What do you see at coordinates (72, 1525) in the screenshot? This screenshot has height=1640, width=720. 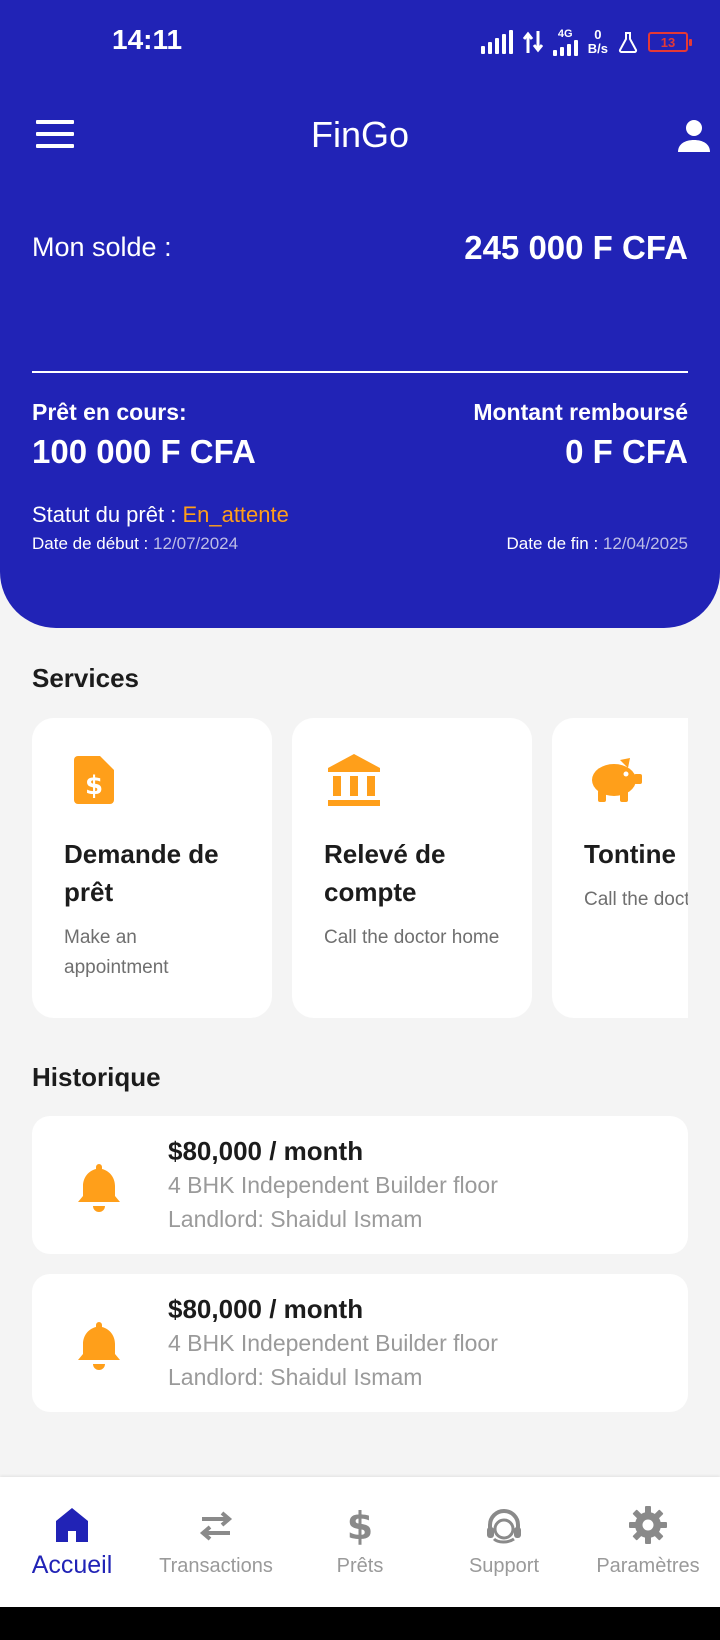 I see `home-icon` at bounding box center [72, 1525].